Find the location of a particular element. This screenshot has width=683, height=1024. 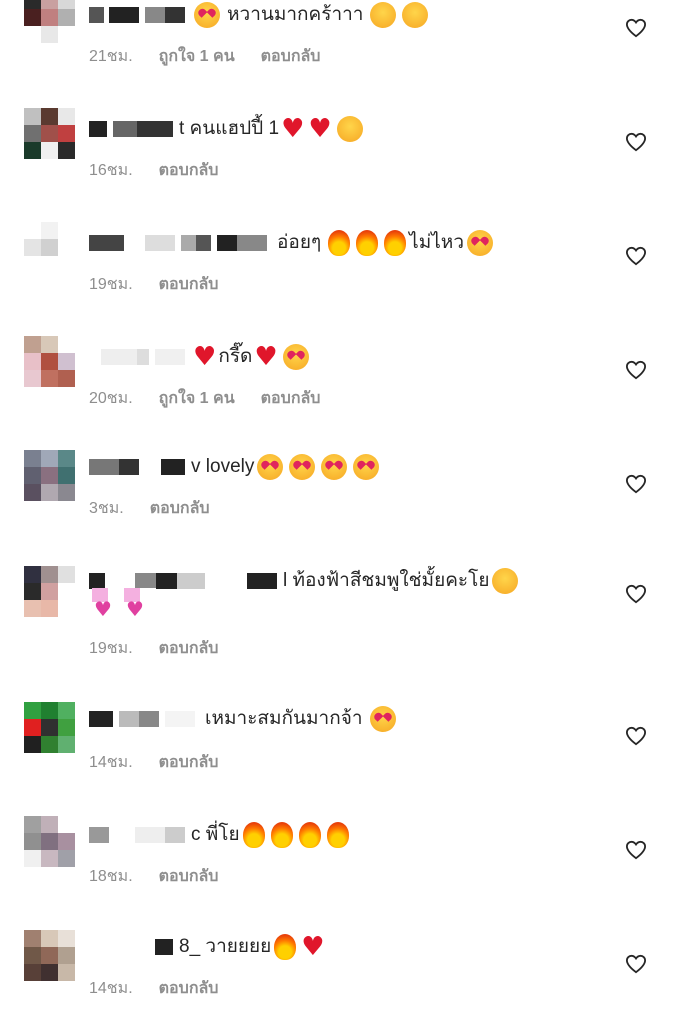

comment-meta: 3ชม. ตอบกลับ is located at coordinates (149, 508).